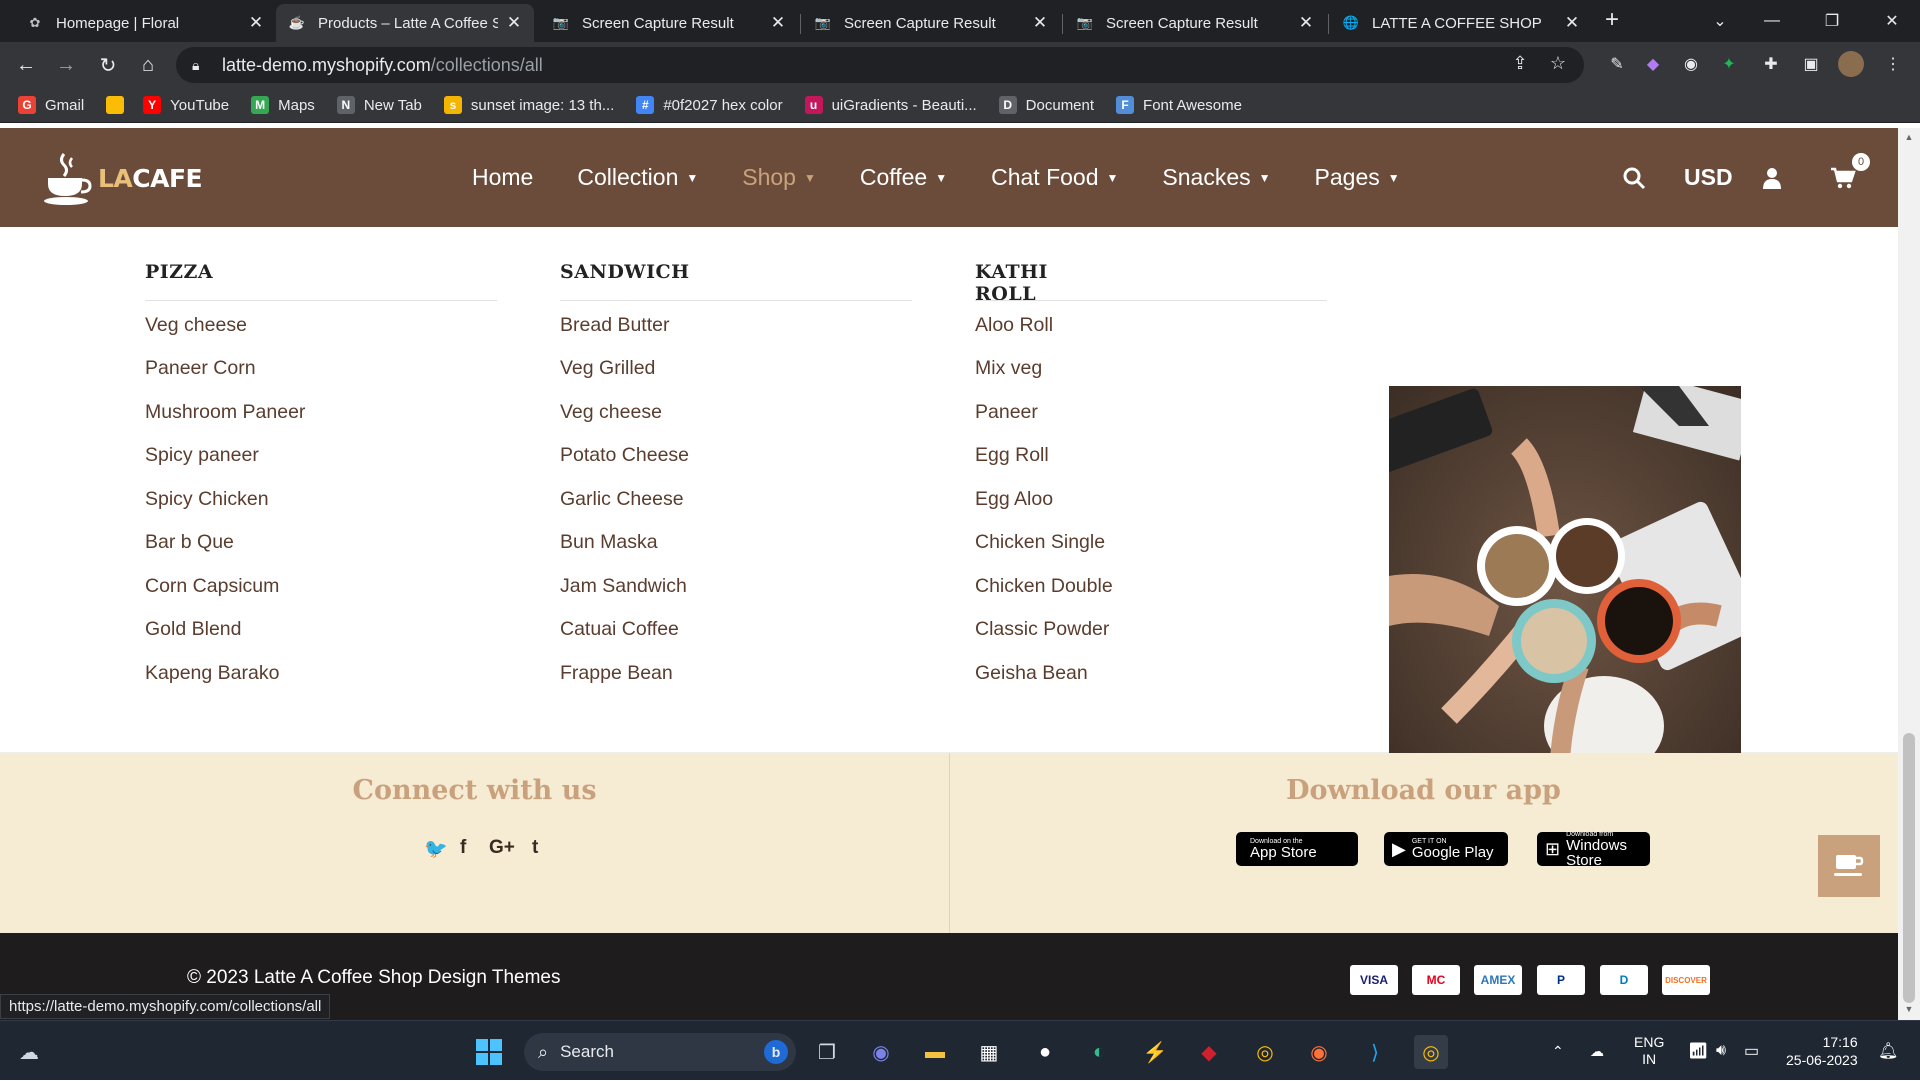 Image resolution: width=1920 pixels, height=1081 pixels. I want to click on menu-link: Gold Blend, so click(193, 629).